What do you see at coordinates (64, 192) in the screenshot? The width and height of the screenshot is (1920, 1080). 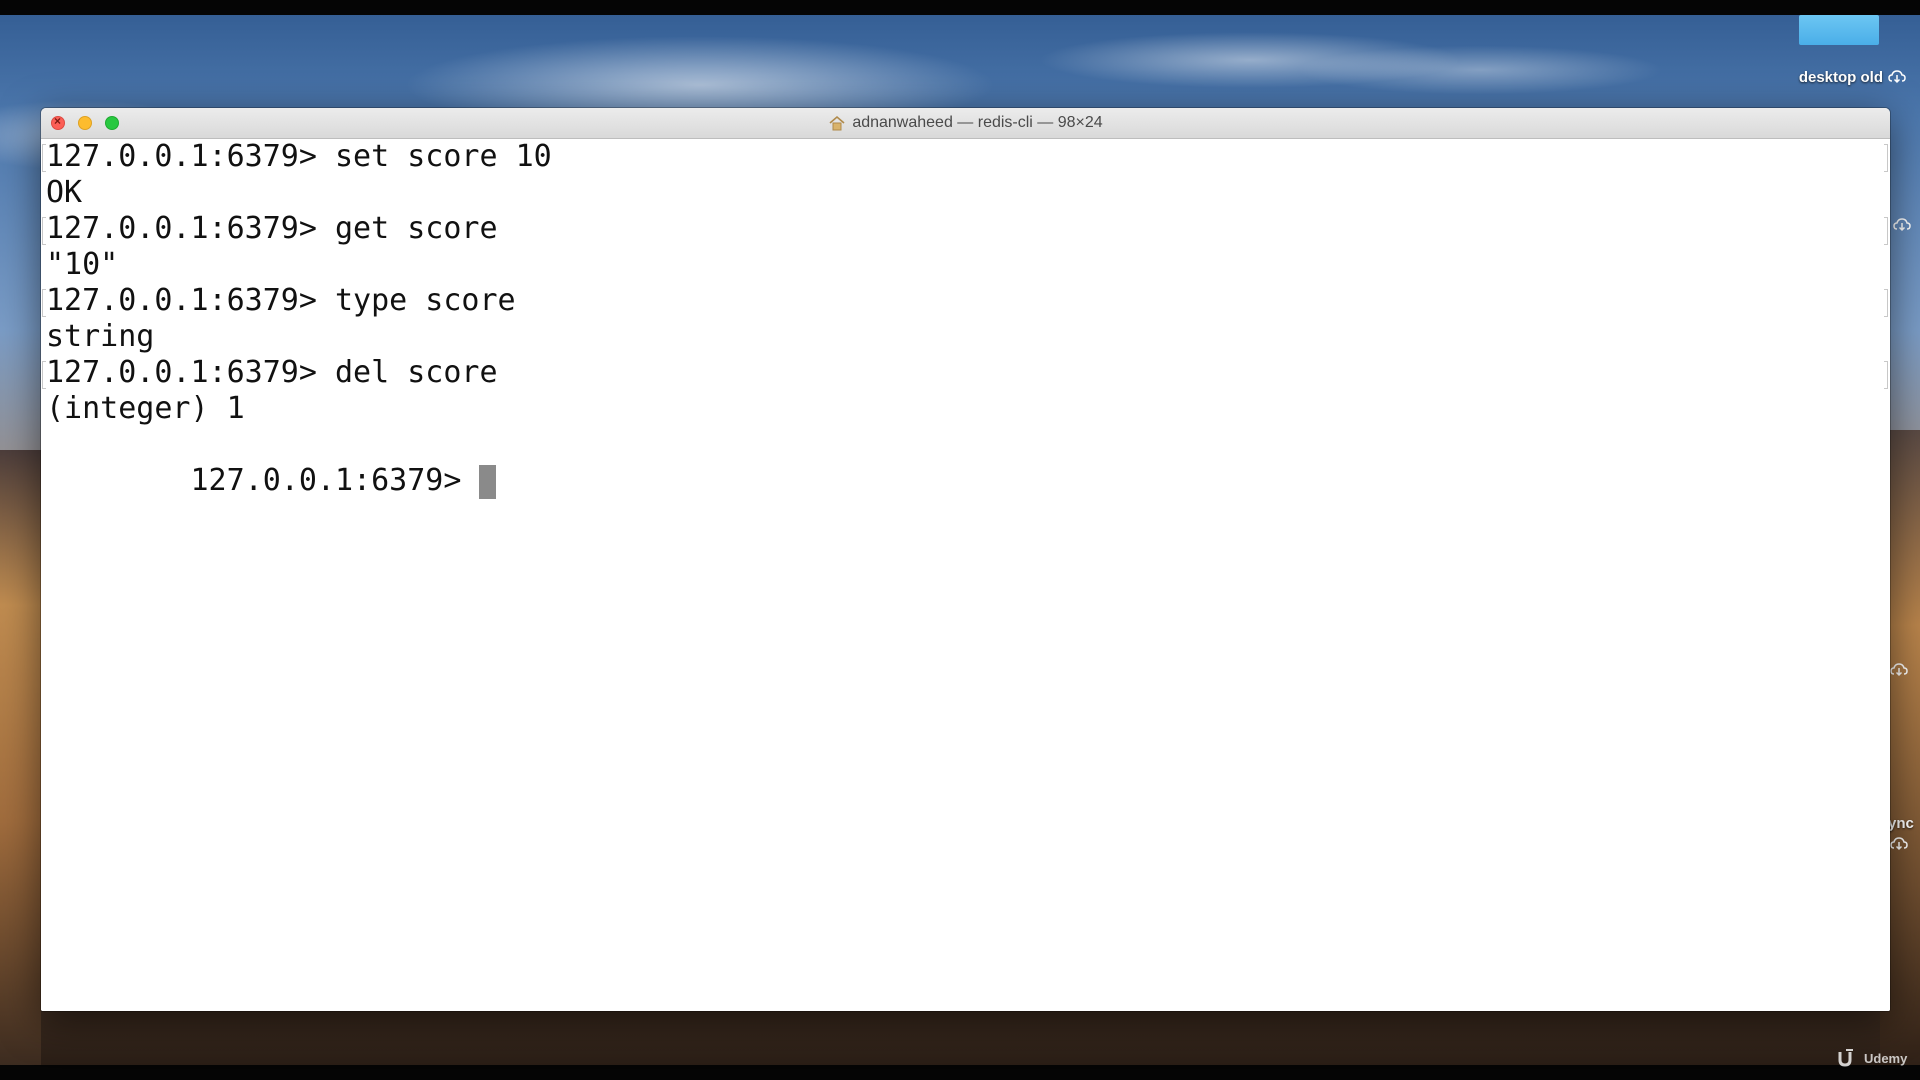 I see `terminal-output-line: OK` at bounding box center [64, 192].